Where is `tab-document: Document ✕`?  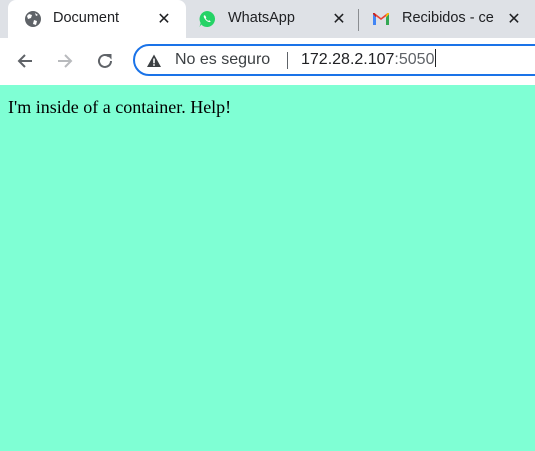 tab-document: Document ✕ is located at coordinates (97, 19).